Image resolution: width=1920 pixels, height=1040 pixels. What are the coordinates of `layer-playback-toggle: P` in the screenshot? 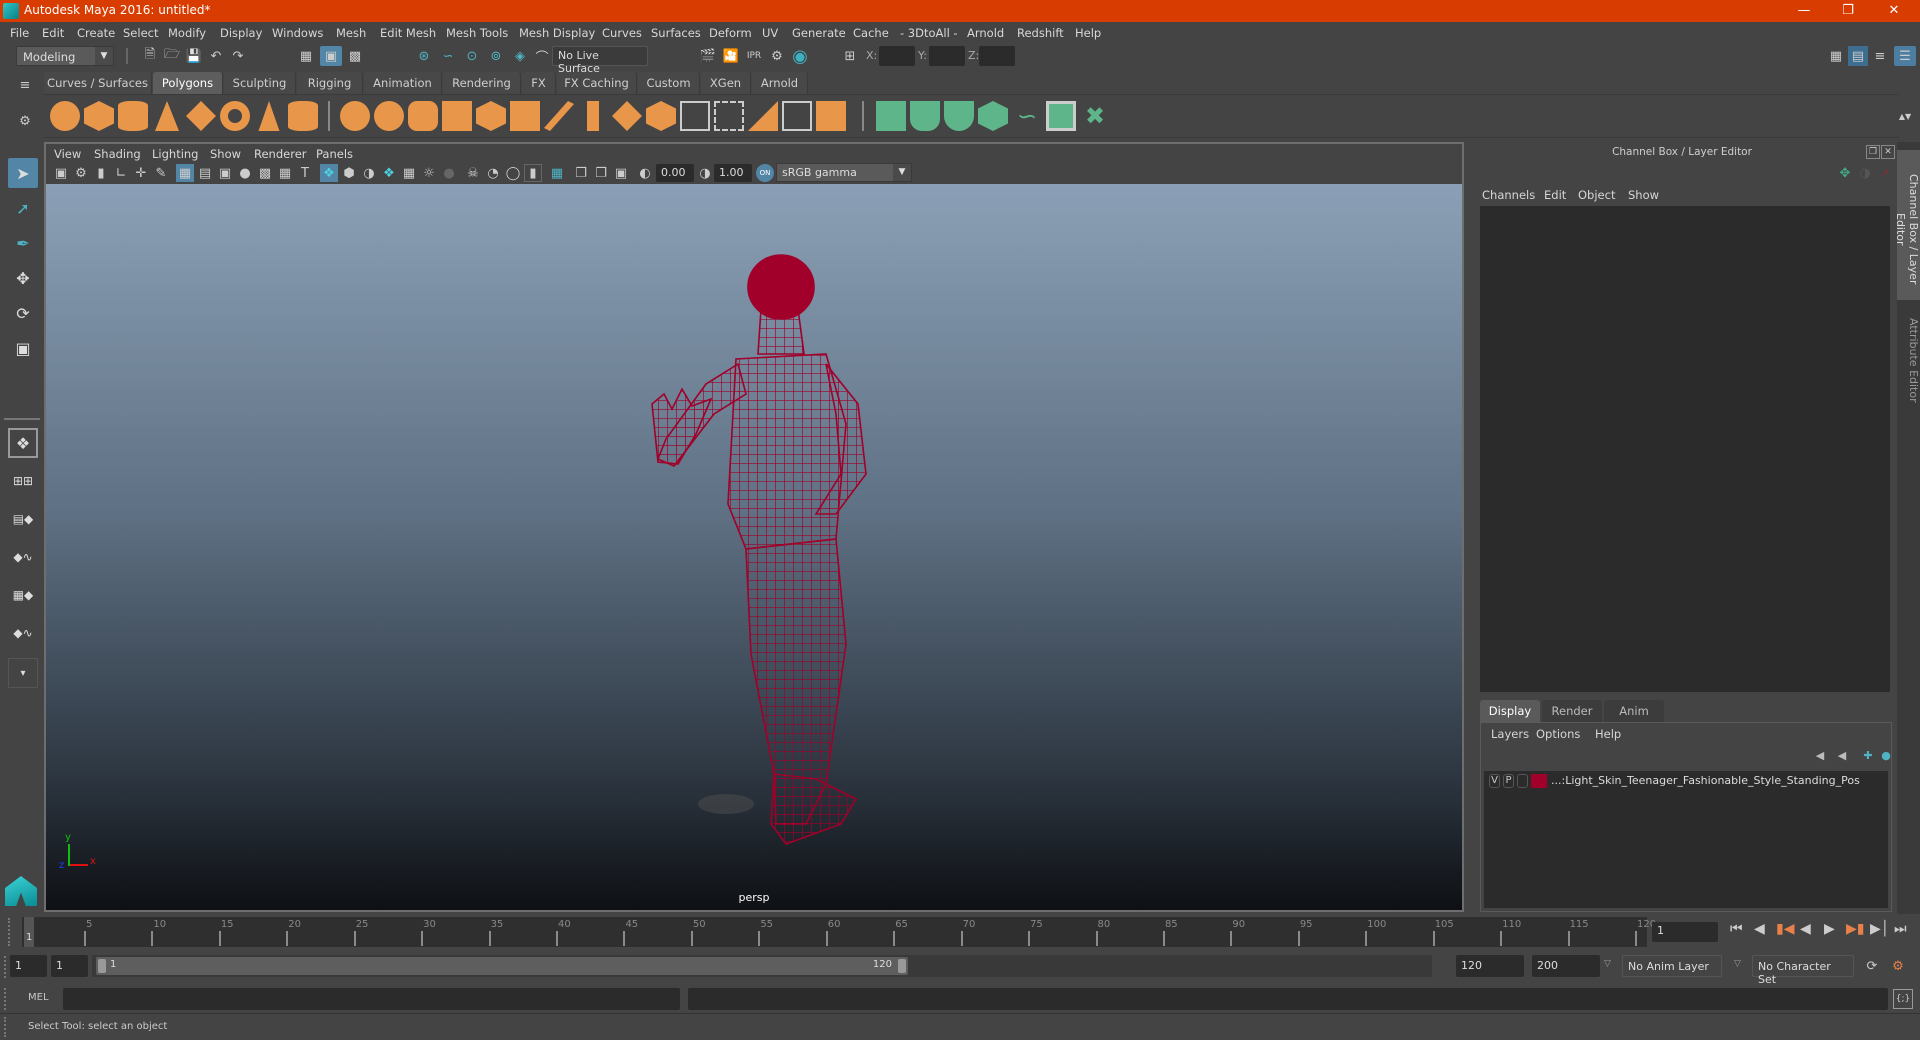 It's located at (1508, 781).